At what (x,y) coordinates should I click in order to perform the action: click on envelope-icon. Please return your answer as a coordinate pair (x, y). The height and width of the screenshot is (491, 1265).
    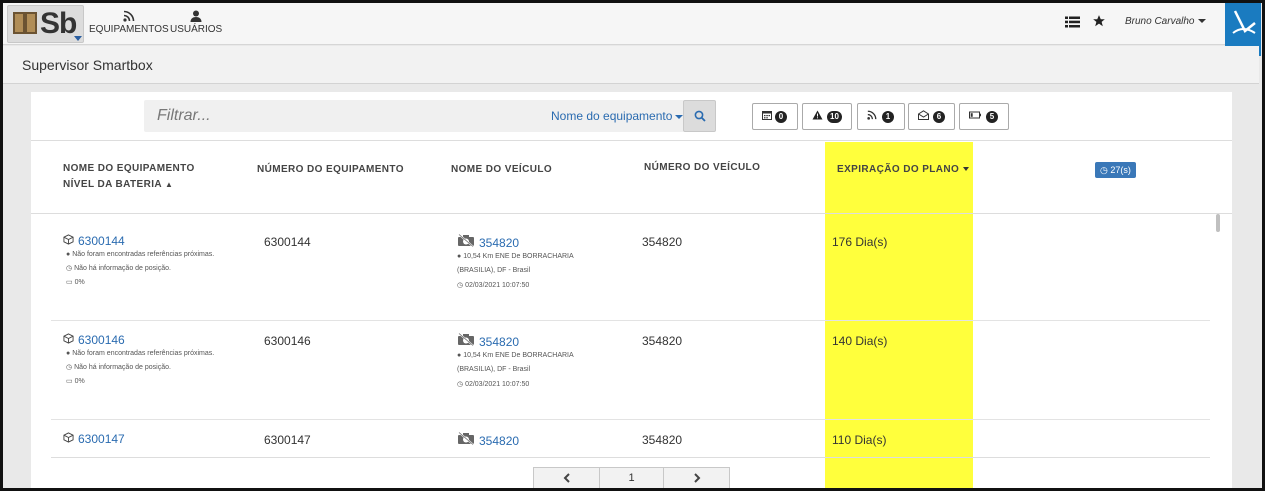
    Looking at the image, I should click on (923, 116).